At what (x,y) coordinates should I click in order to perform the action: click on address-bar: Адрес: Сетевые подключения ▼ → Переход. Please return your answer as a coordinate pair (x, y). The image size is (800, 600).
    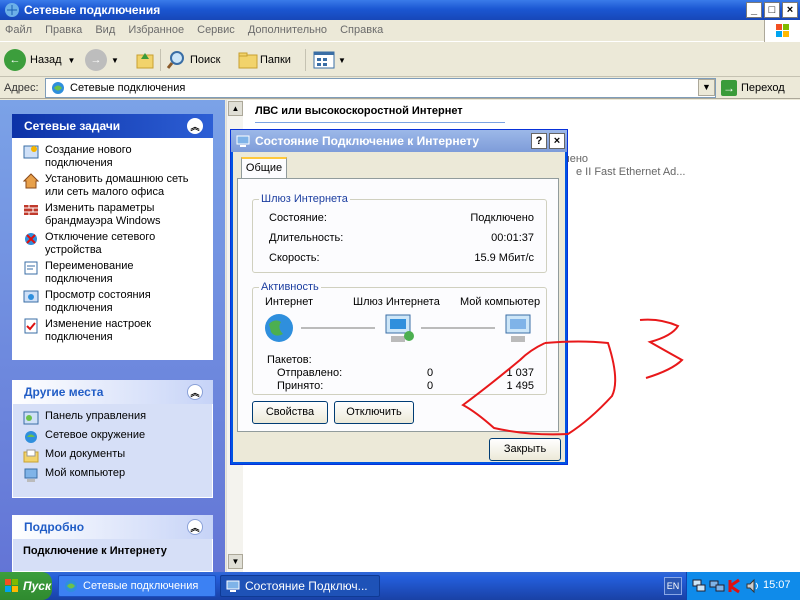
    Looking at the image, I should click on (400, 88).